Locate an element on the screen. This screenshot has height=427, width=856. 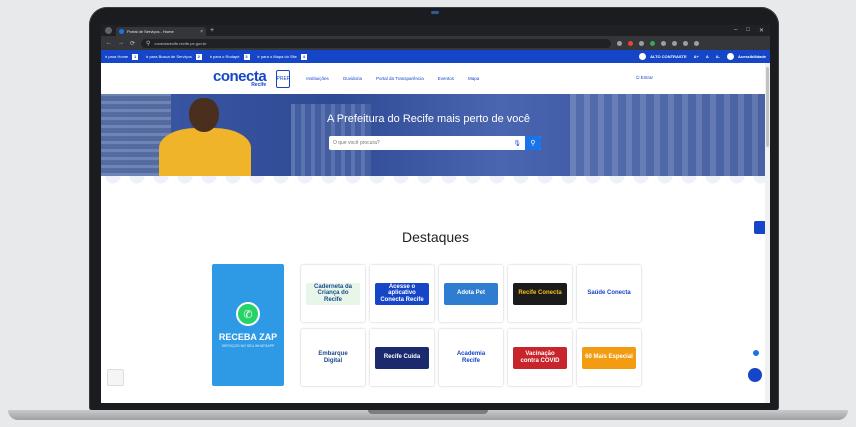
destaque-card-label: Adota Pet is located at coordinates (471, 293).